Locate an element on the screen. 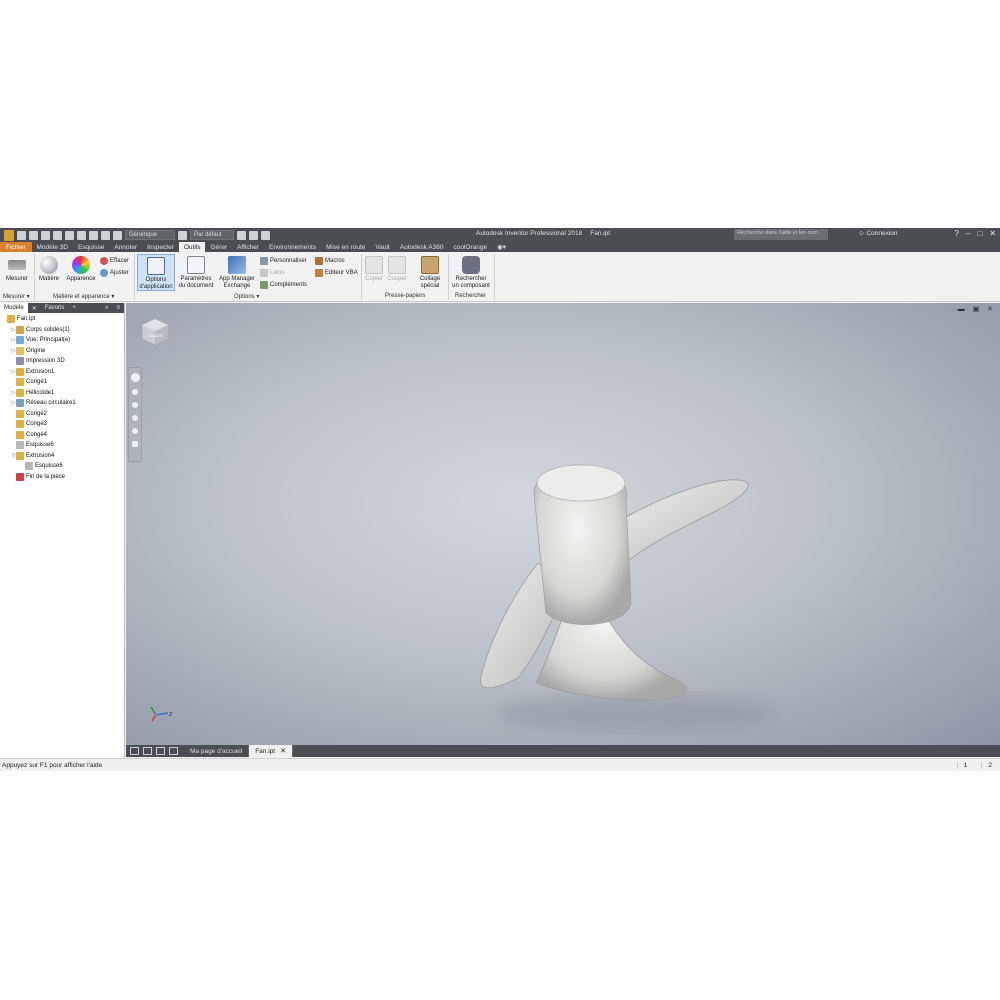  tree-node: Congé3 is located at coordinates (62, 424).